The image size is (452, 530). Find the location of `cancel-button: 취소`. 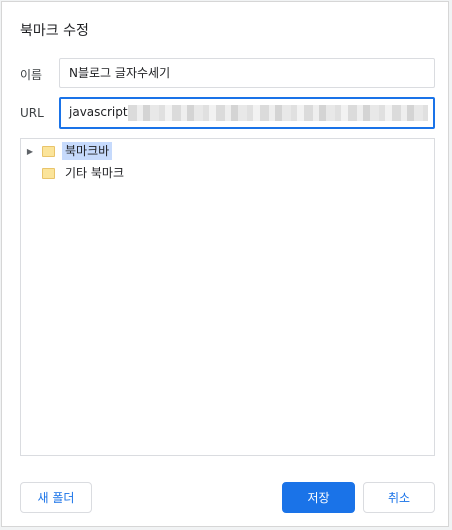

cancel-button: 취소 is located at coordinates (399, 497).